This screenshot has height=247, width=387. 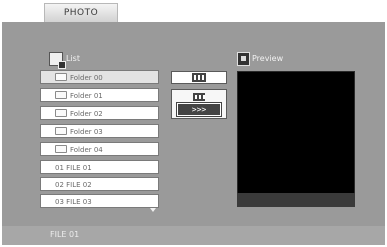 What do you see at coordinates (73, 168) in the screenshot?
I see `list-item-label: 01 FILE 01` at bounding box center [73, 168].